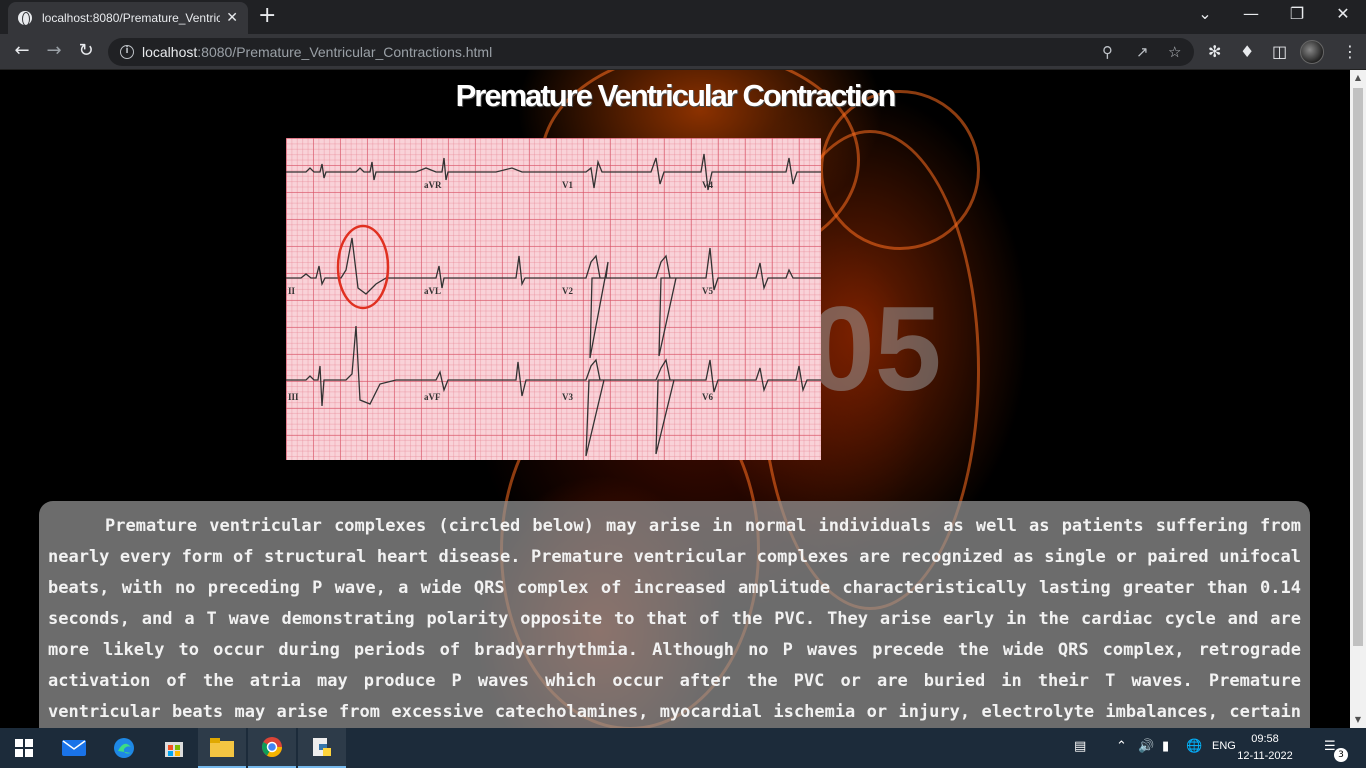  I want to click on edge-icon, so click(124, 748).